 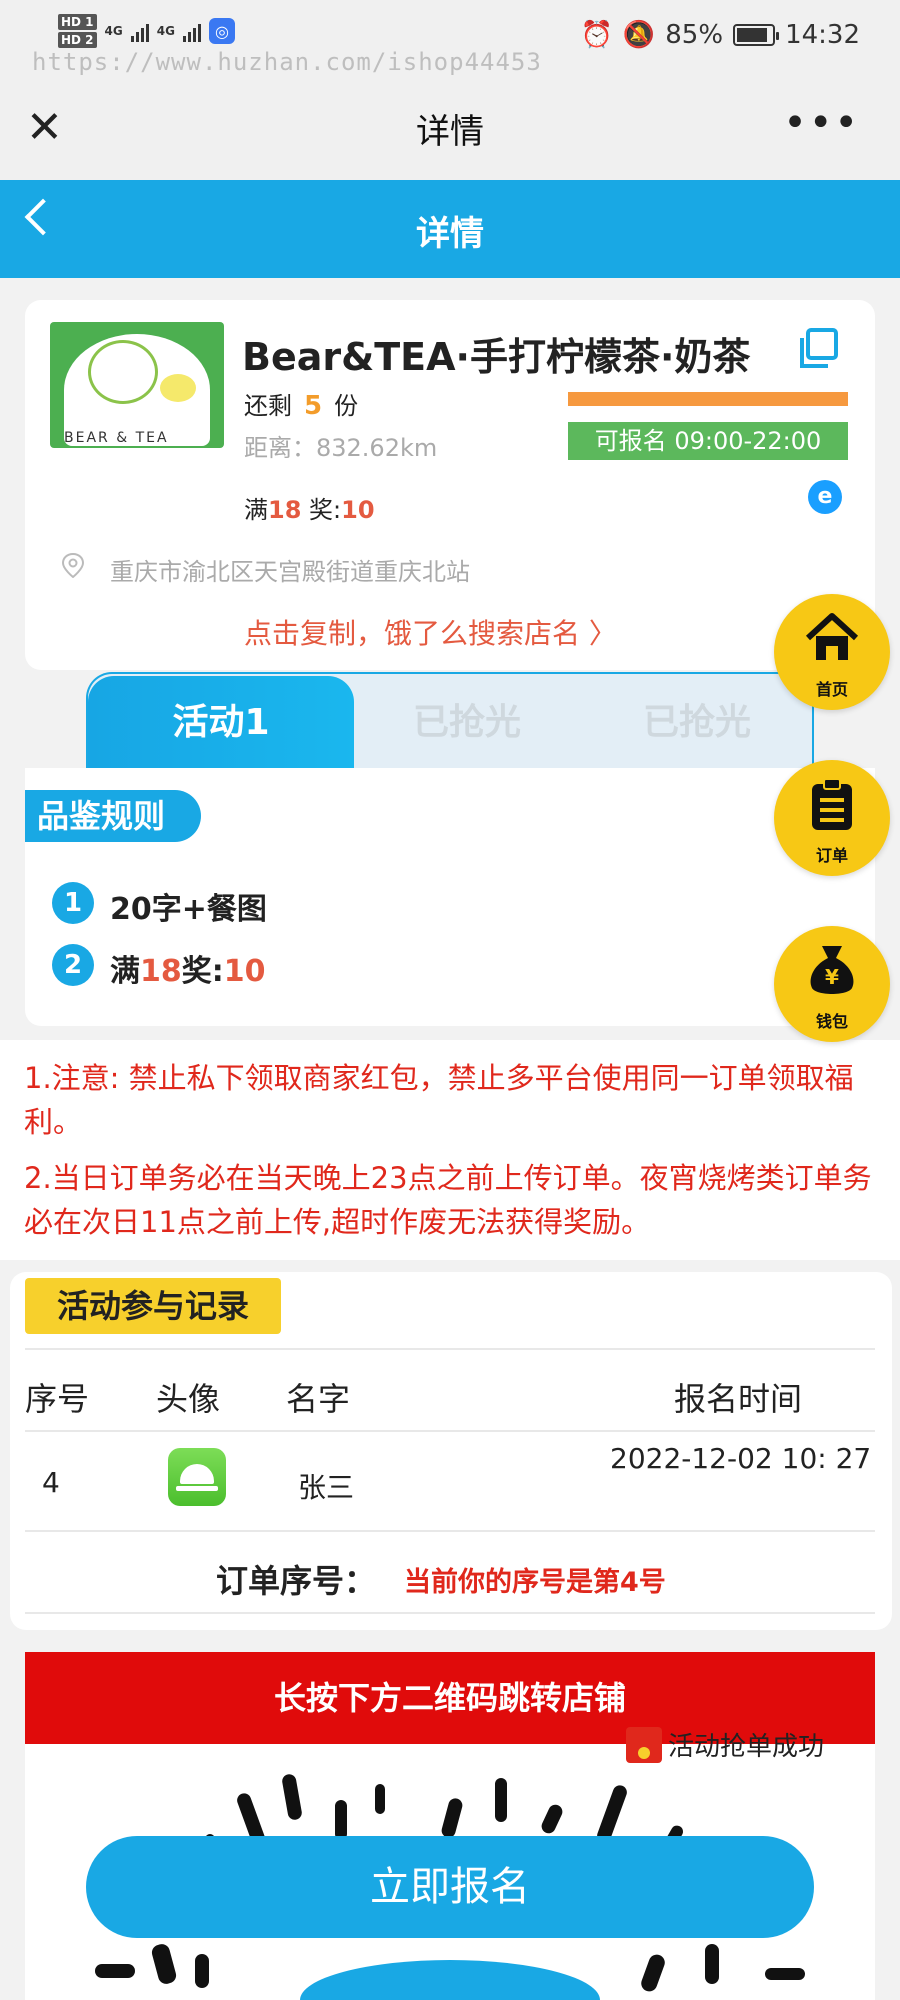 What do you see at coordinates (694, 35) in the screenshot?
I see `battery-percent: 85%` at bounding box center [694, 35].